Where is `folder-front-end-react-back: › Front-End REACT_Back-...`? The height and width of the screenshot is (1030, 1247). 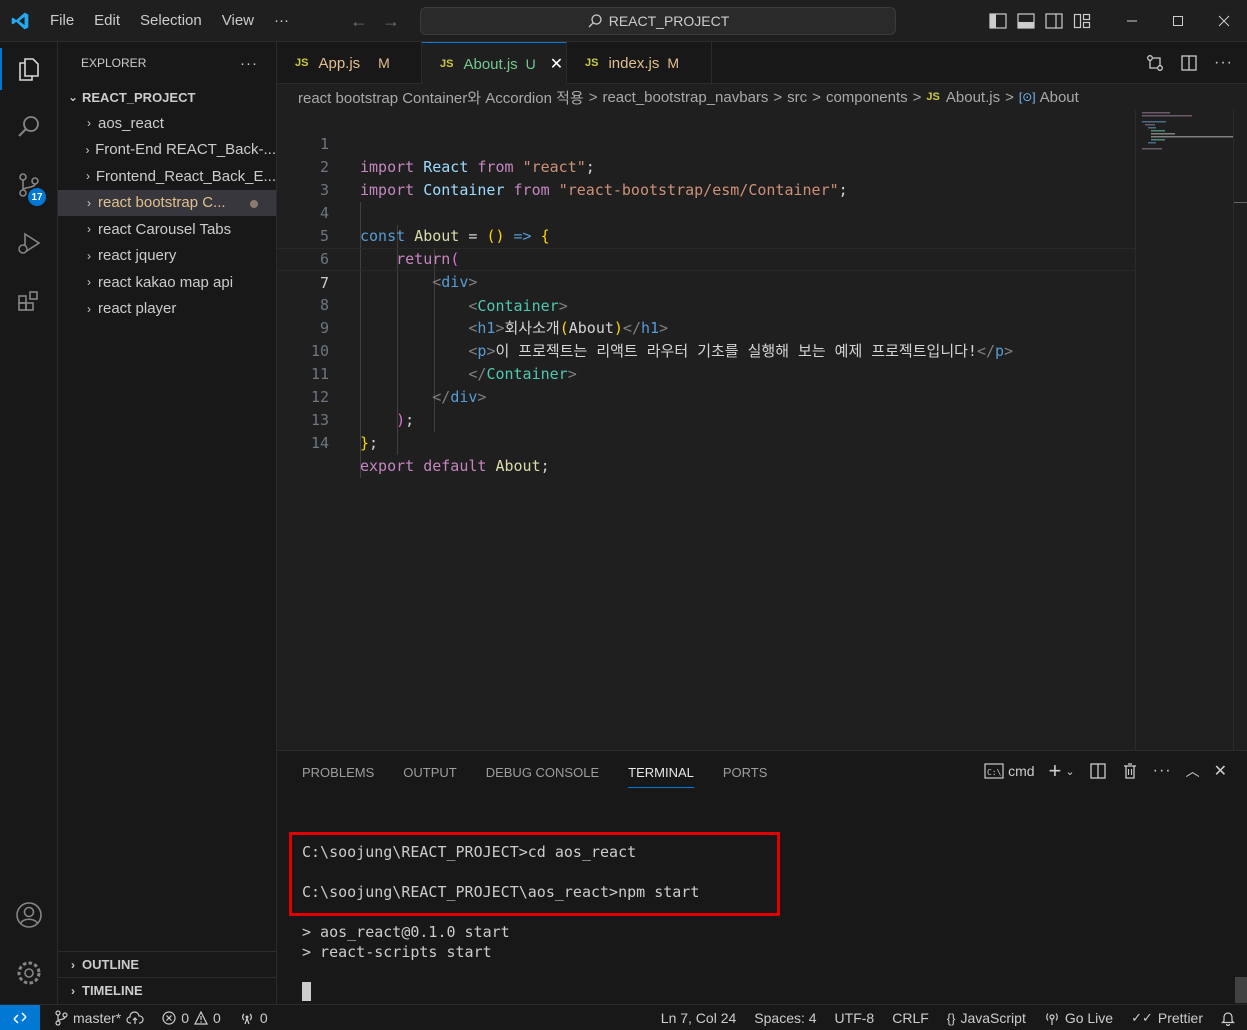 folder-front-end-react-back: › Front-End REACT_Back-... is located at coordinates (167, 150).